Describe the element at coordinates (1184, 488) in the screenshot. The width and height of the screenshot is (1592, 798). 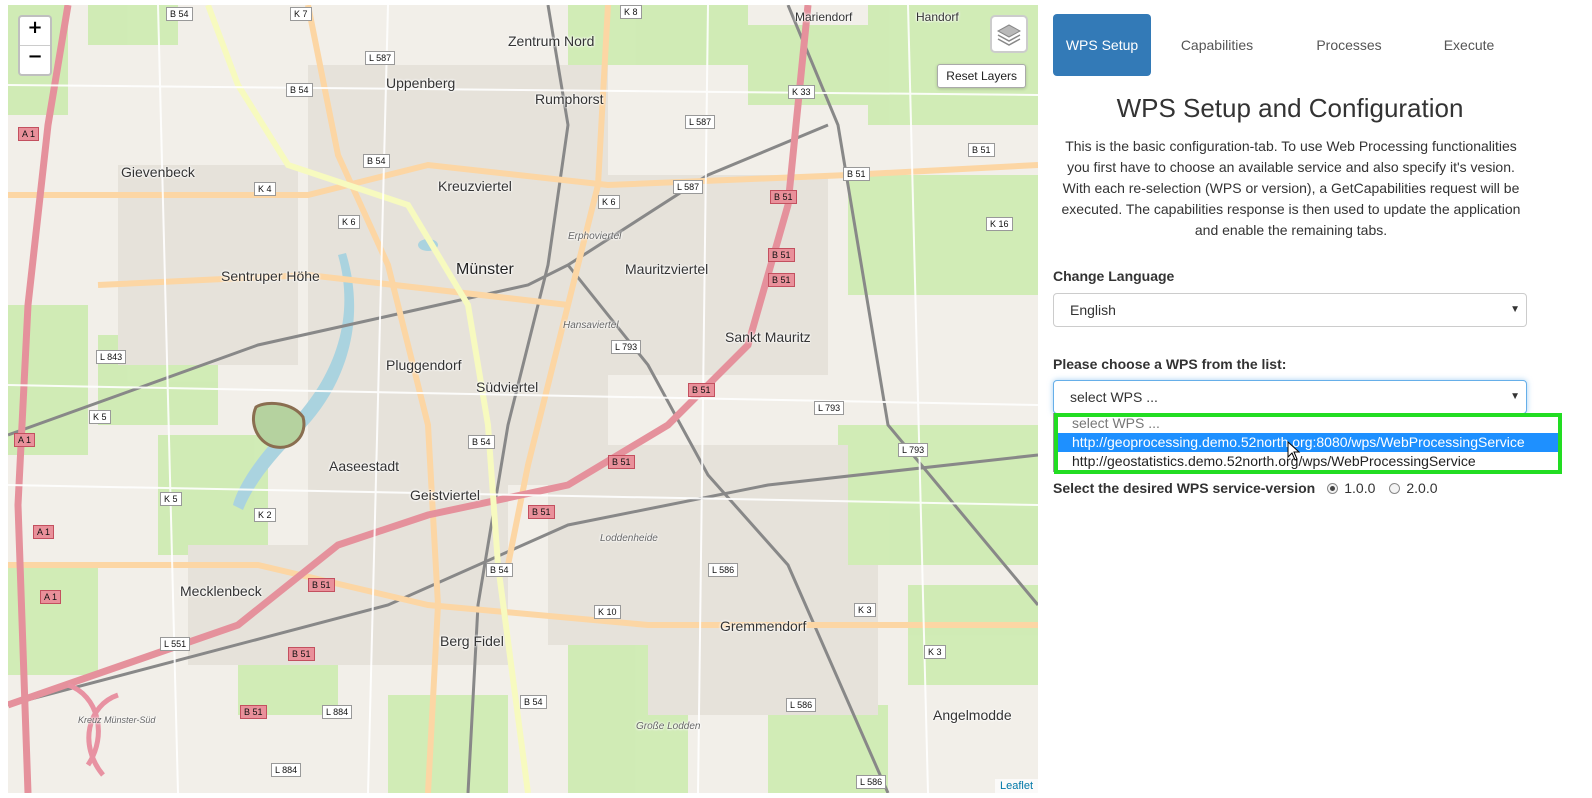
I see `version-label: Select the desired WPS service-version` at that location.